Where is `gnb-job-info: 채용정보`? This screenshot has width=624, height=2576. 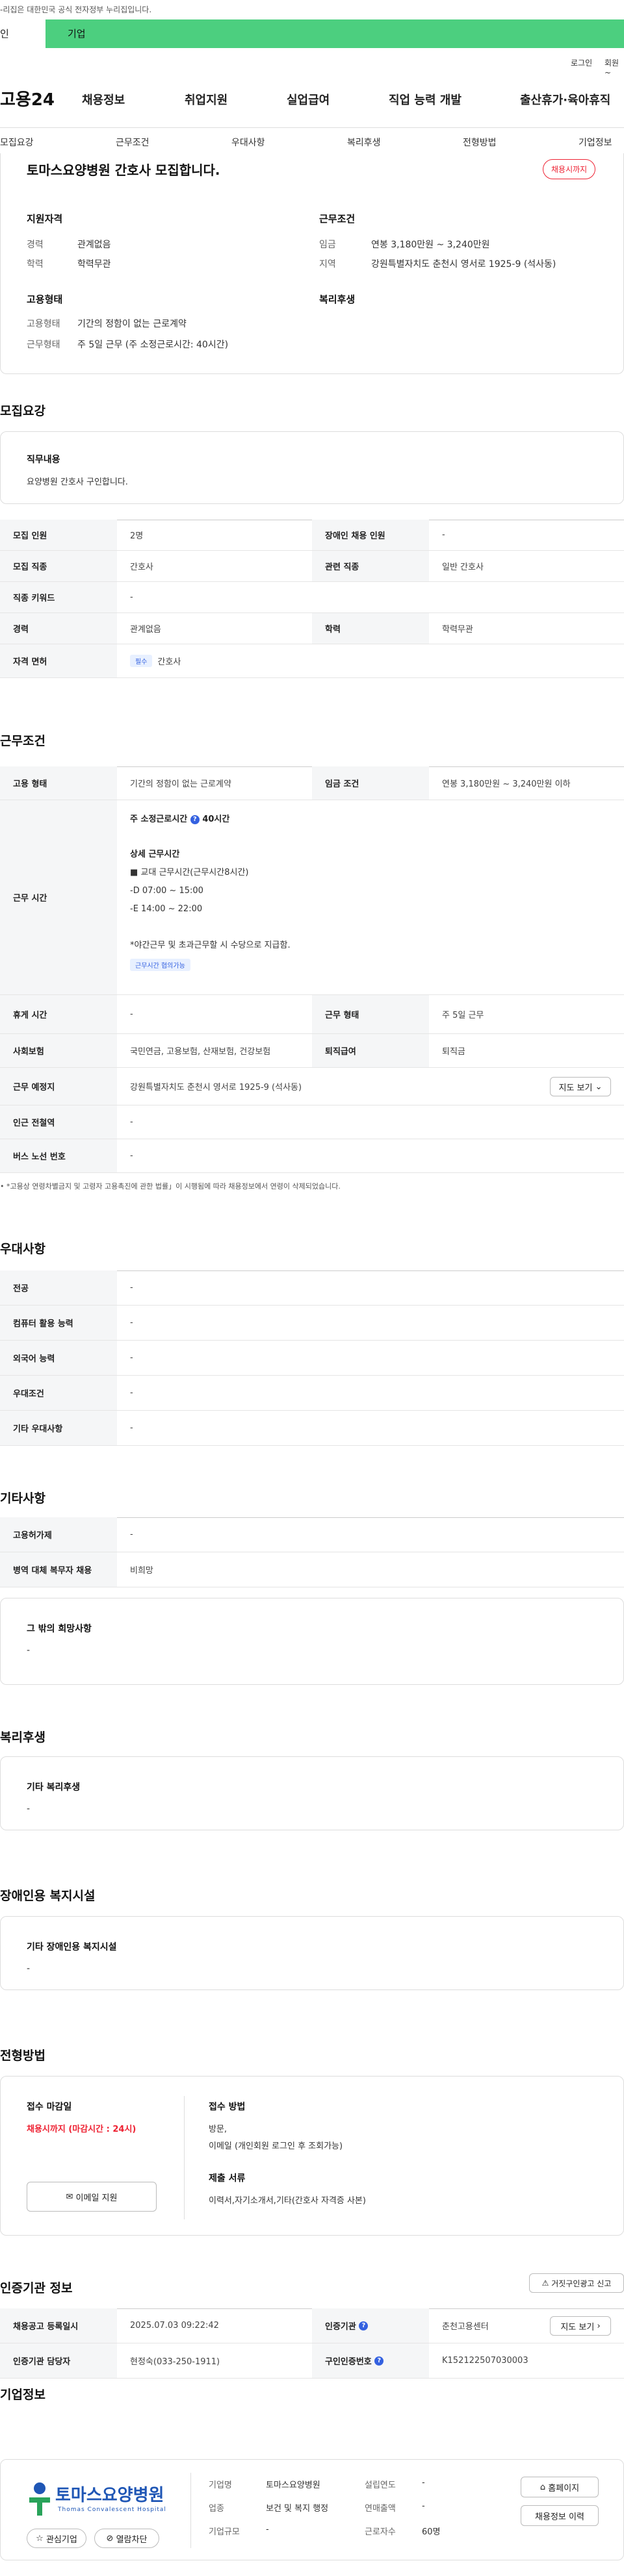
gnb-job-info: 채용정보 is located at coordinates (103, 100).